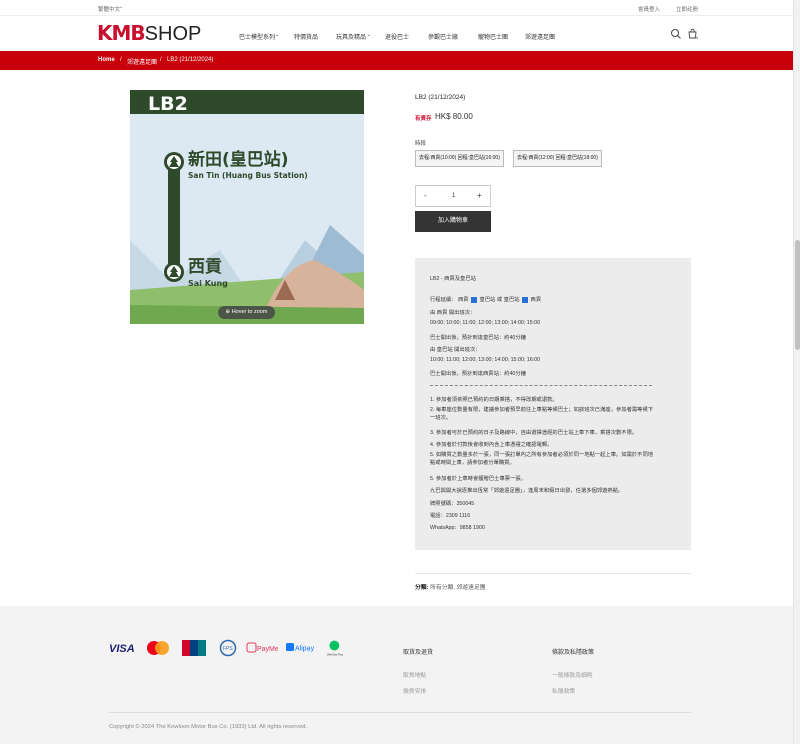 Image resolution: width=800 pixels, height=744 pixels. I want to click on option-label: 時段, so click(421, 144).